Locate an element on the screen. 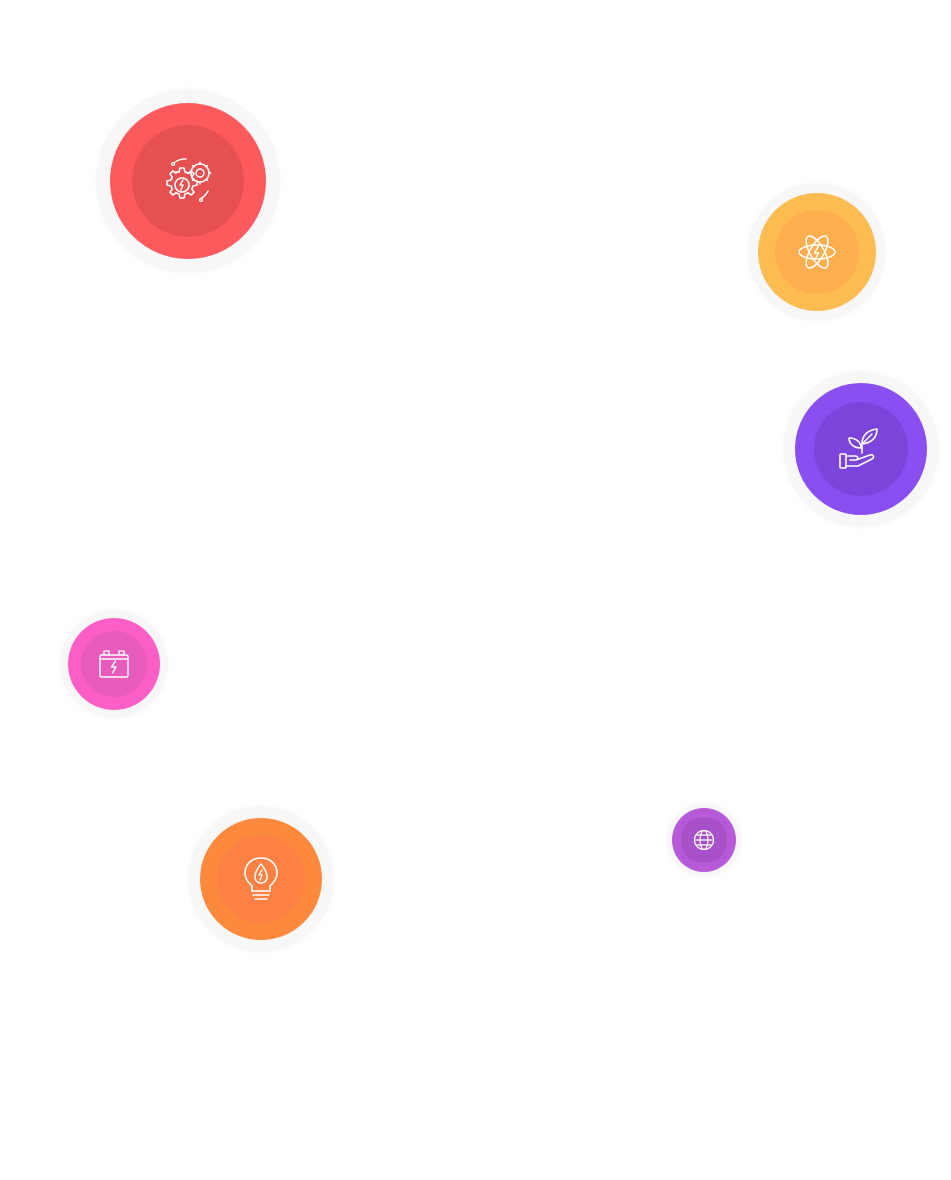 This screenshot has width=951, height=1180. gears-bubble-core is located at coordinates (188, 181).